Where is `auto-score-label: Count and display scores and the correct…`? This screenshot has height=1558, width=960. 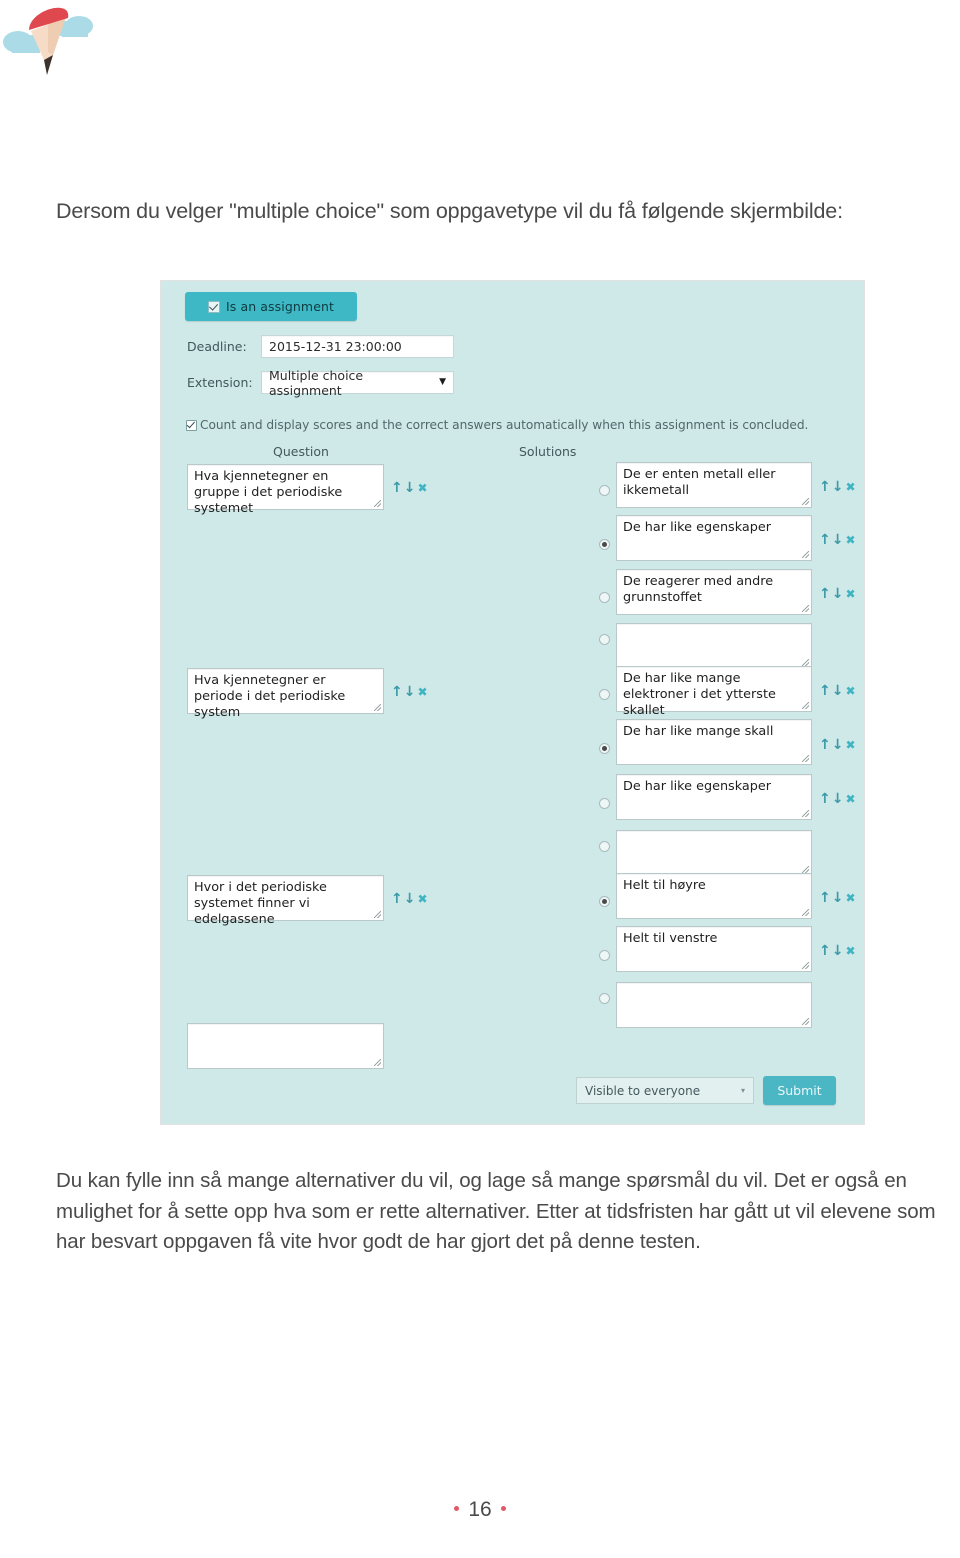 auto-score-label: Count and display scores and the correct… is located at coordinates (504, 425).